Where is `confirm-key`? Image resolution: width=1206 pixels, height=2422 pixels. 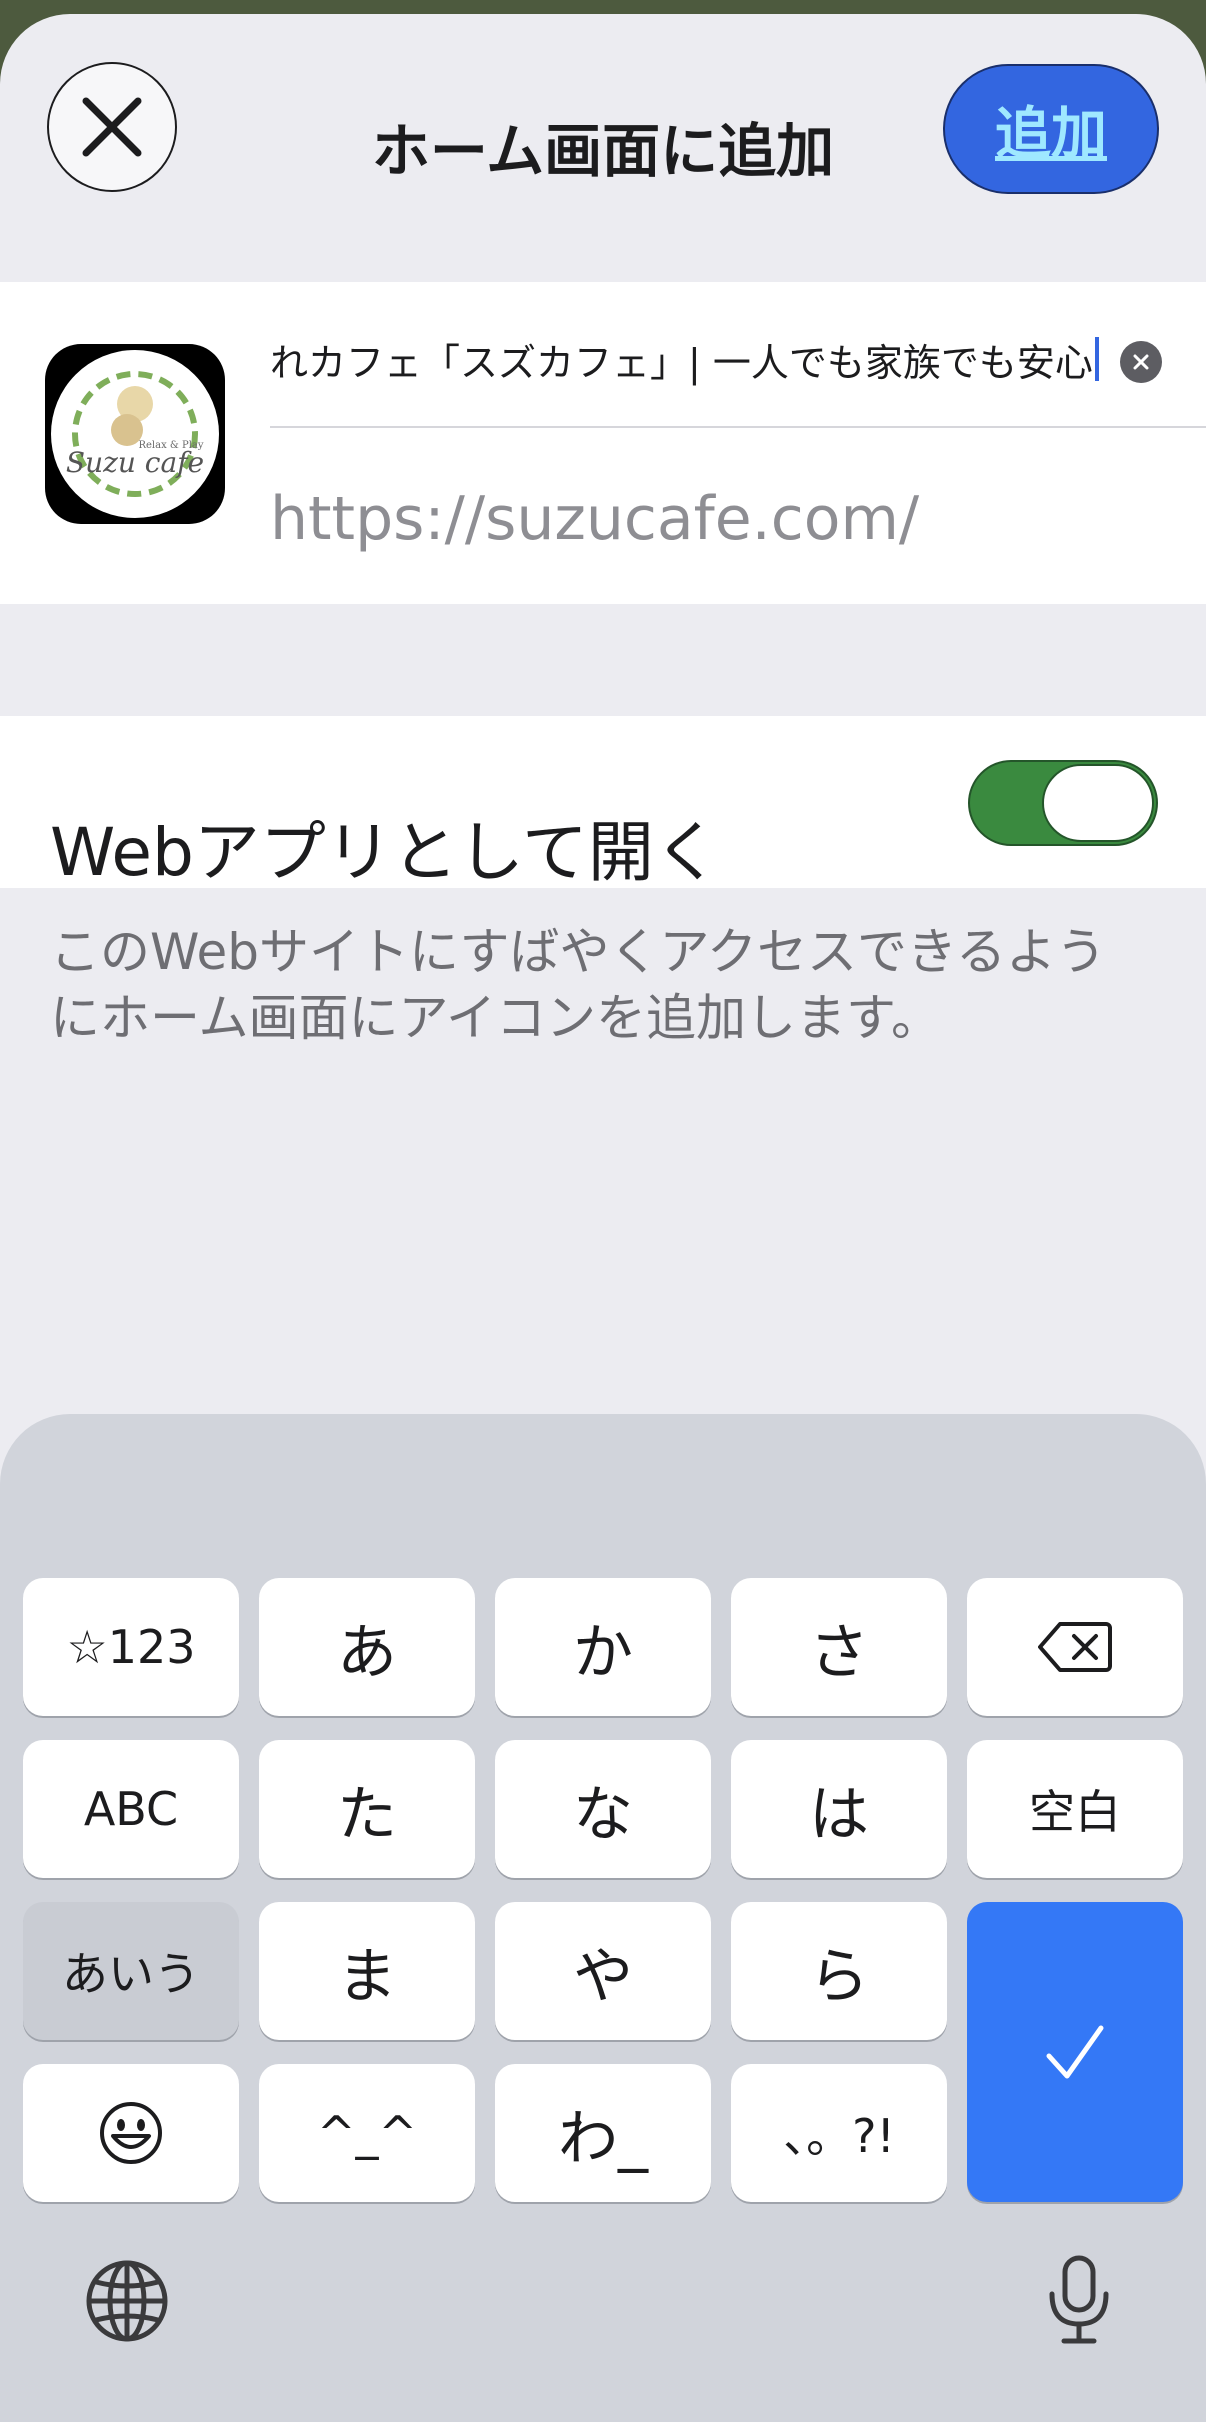 confirm-key is located at coordinates (1075, 2052).